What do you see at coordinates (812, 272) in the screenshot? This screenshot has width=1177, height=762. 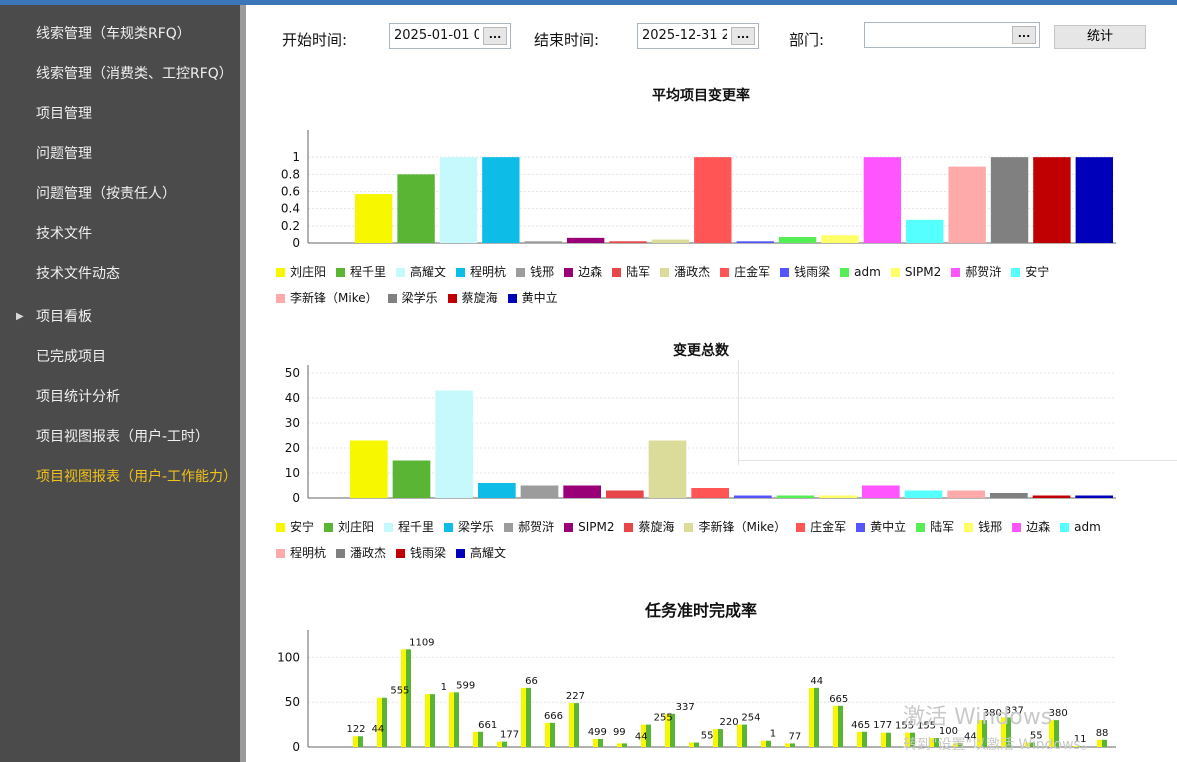 I see `legend-label: 钱雨梁` at bounding box center [812, 272].